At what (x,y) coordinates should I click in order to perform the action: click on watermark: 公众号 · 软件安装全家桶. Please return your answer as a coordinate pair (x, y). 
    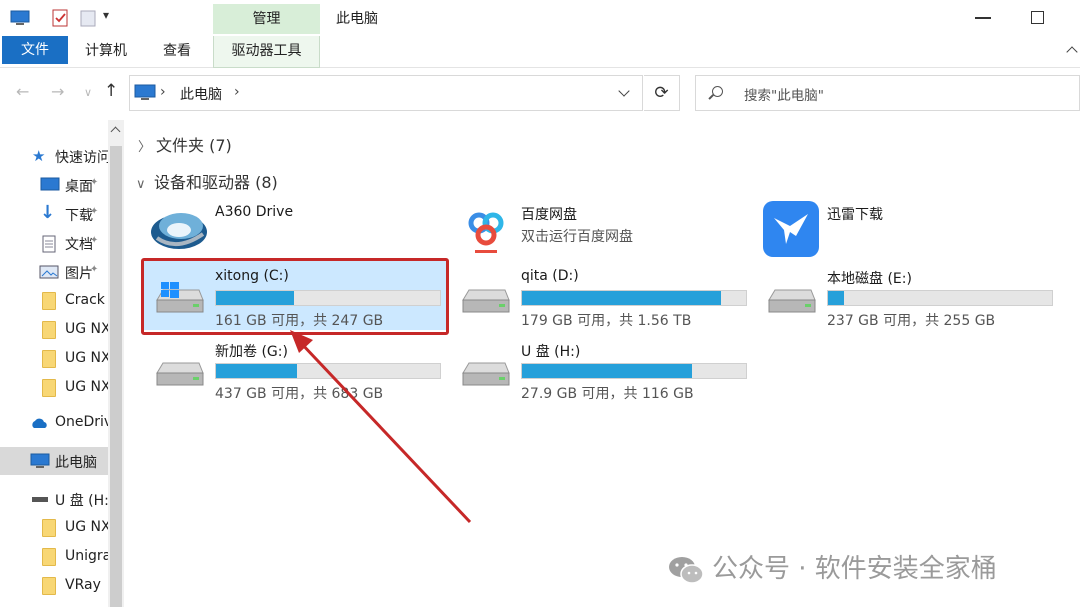
    Looking at the image, I should click on (832, 566).